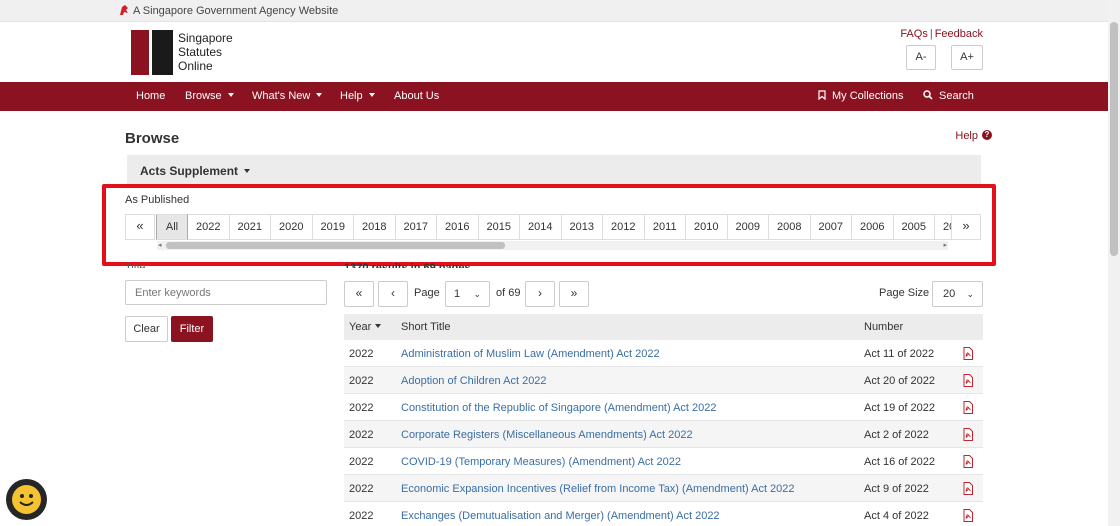  What do you see at coordinates (948, 96) in the screenshot?
I see `nav-search: Search` at bounding box center [948, 96].